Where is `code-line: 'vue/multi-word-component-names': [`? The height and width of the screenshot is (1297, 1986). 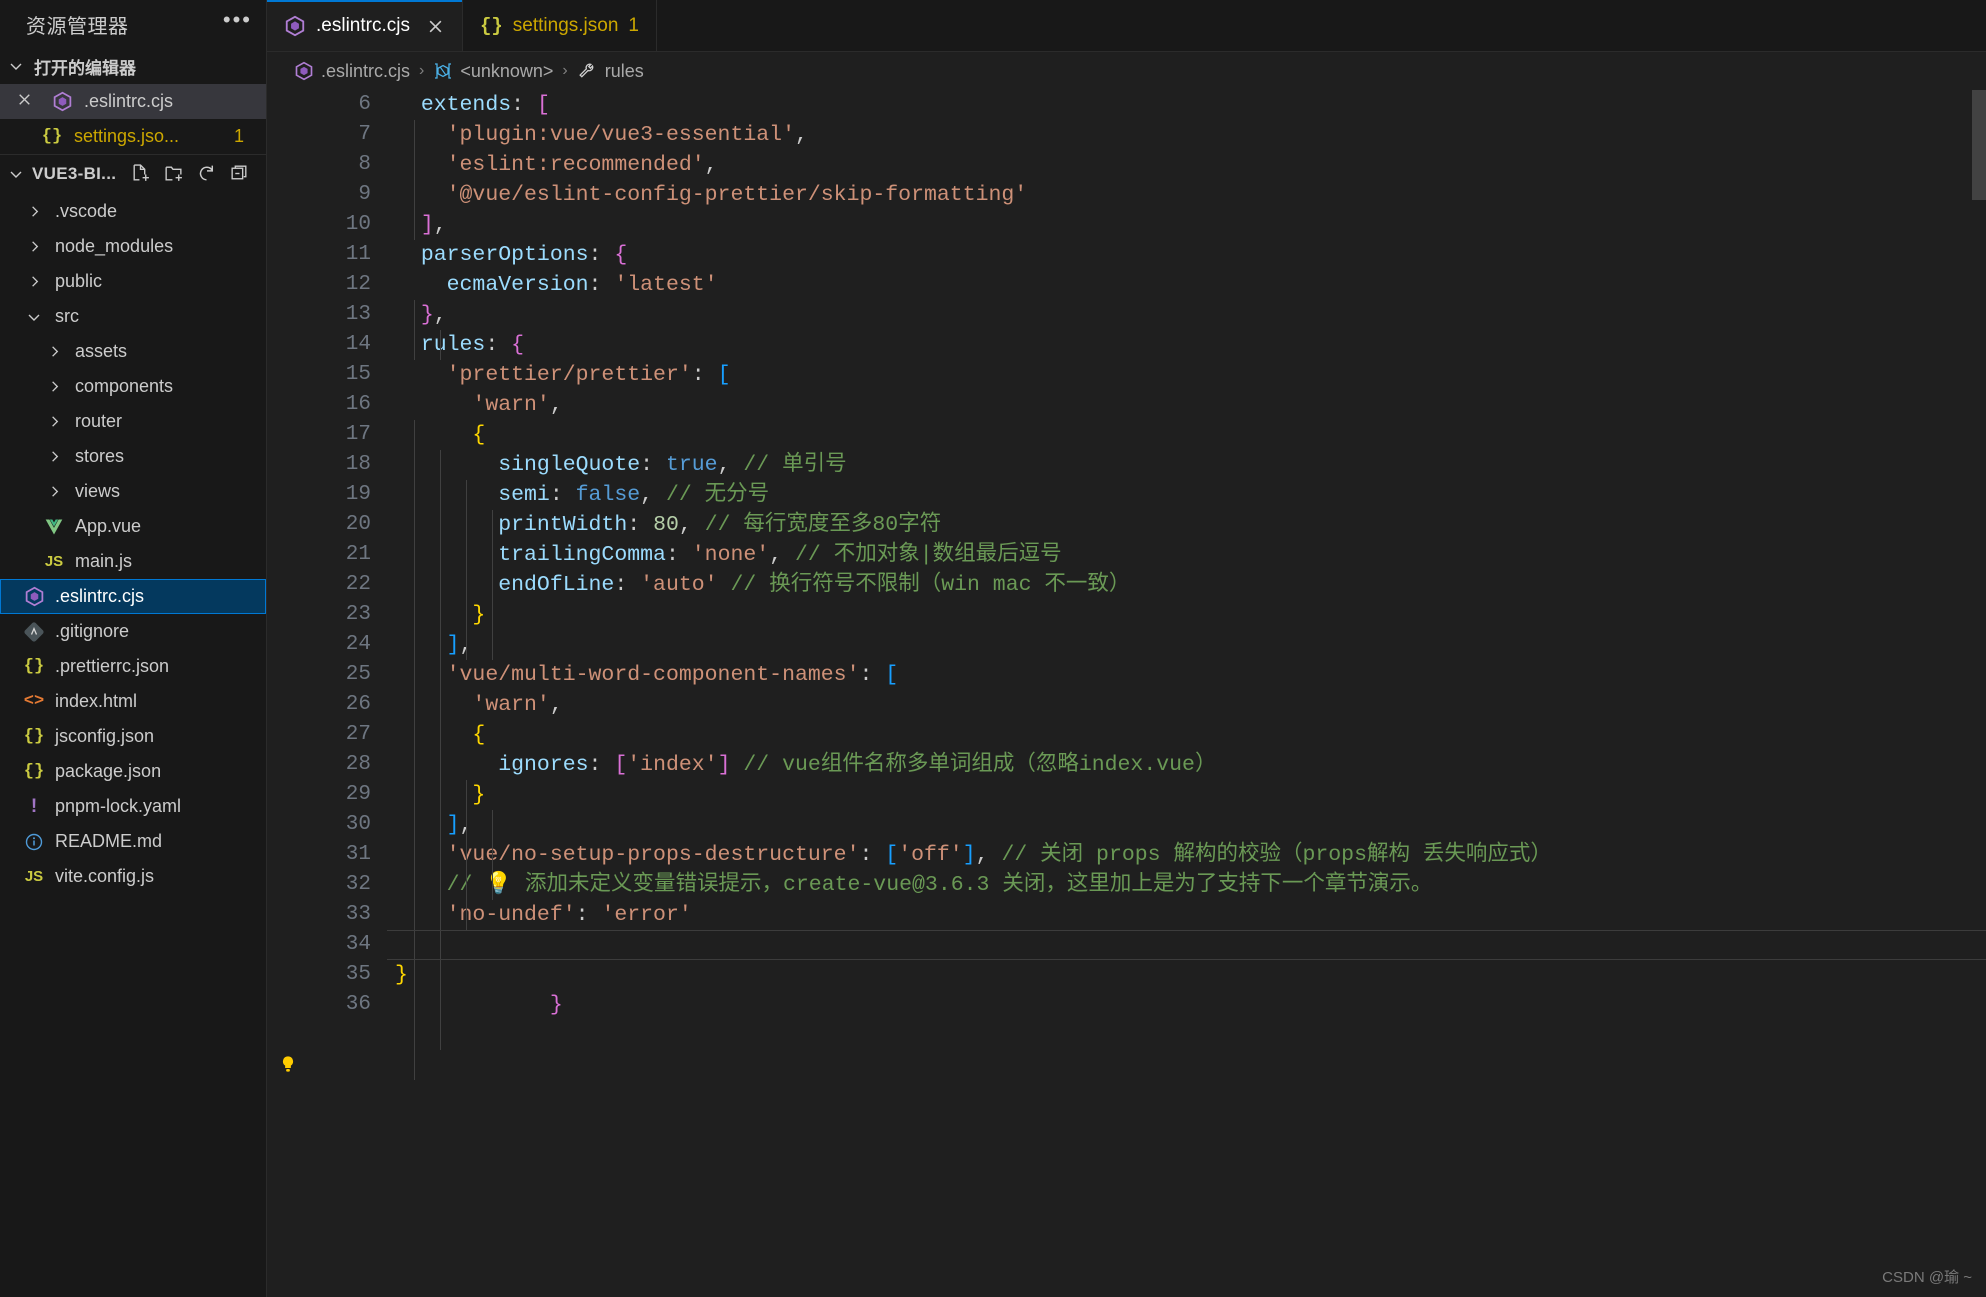
code-line: 'vue/multi-word-component-names': [ is located at coordinates (672, 675).